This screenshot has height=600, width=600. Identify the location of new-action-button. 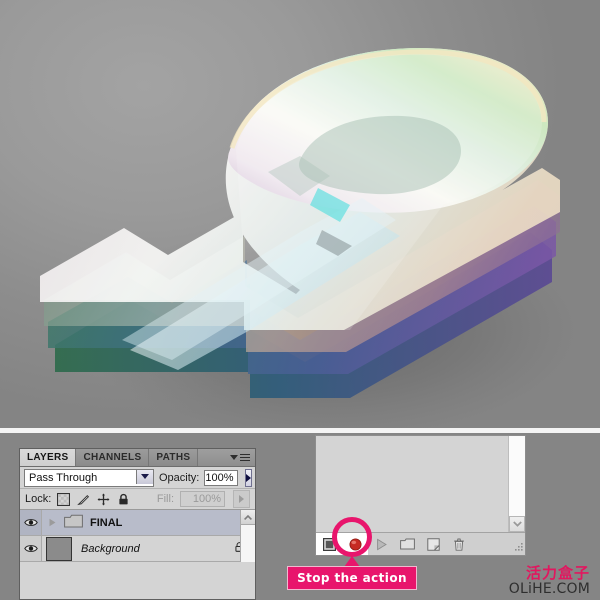
(433, 544).